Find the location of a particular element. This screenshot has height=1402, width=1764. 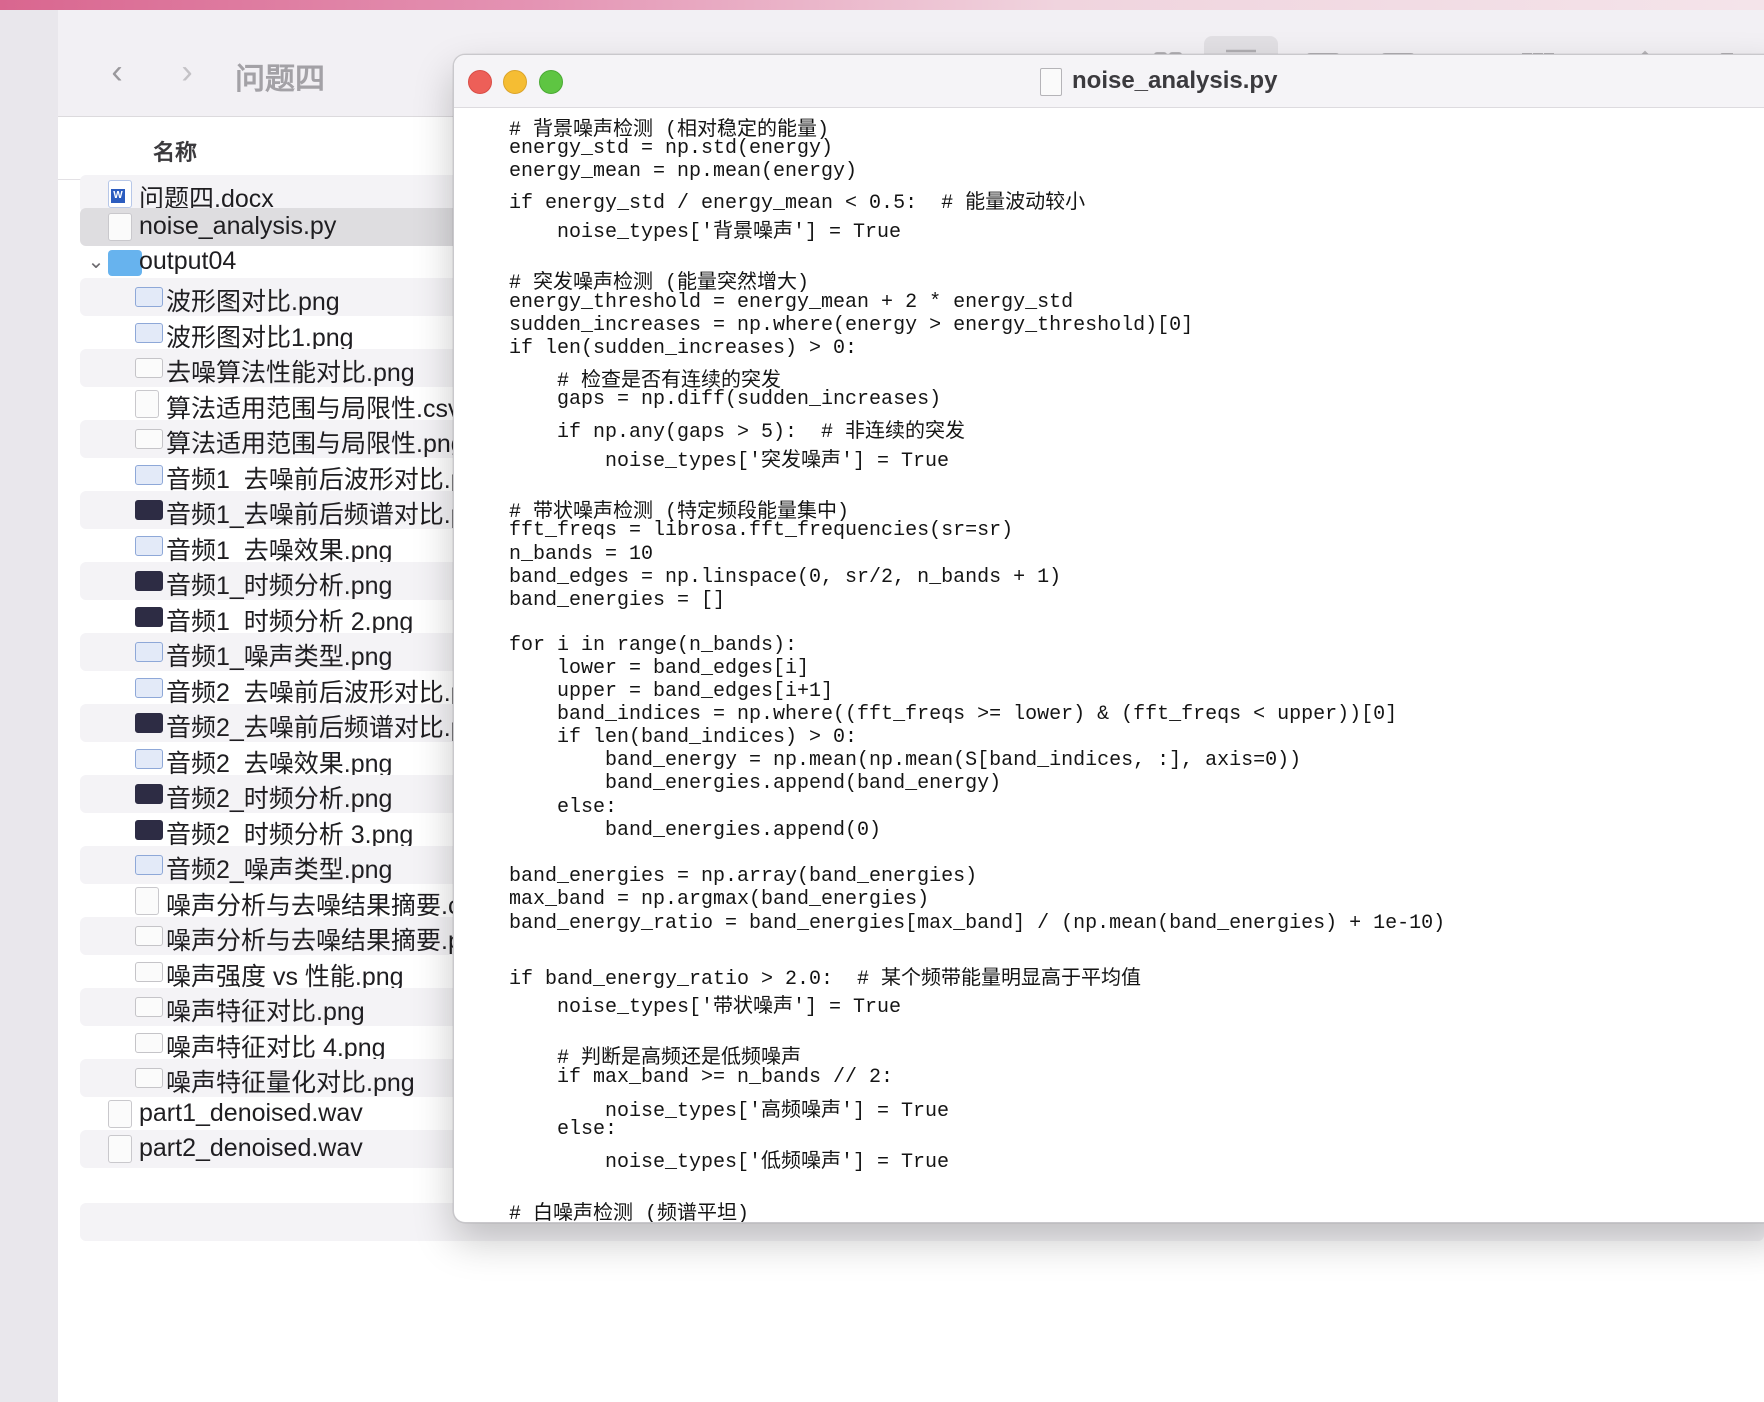

code-line: upper = band_edges[i+1] is located at coordinates (671, 691).